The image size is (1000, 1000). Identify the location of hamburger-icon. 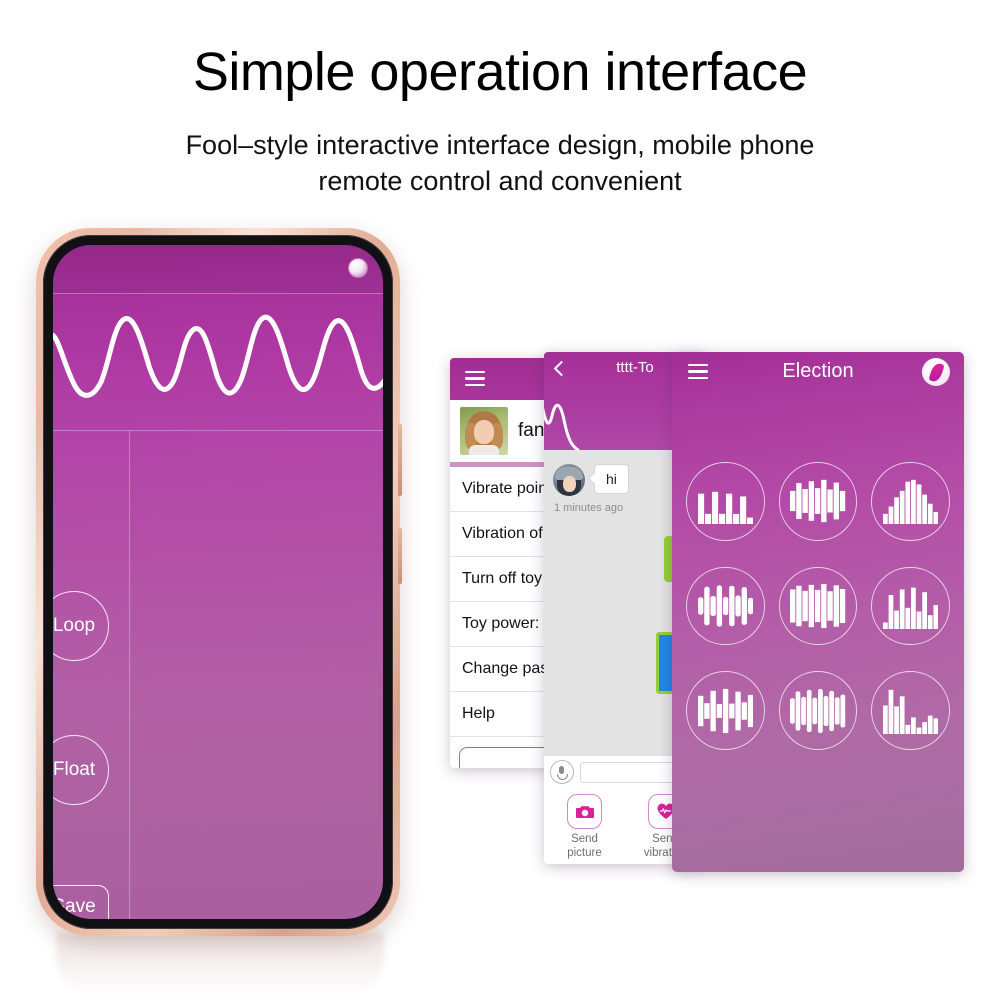
(475, 379).